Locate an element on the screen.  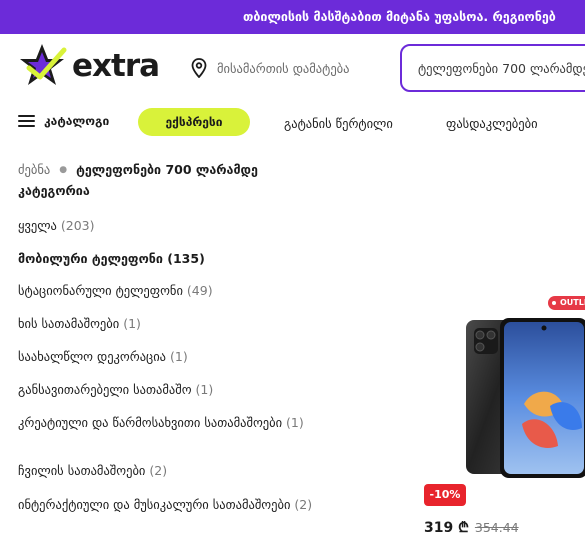
price-row: 319 ₾ 354.44 is located at coordinates (471, 527).